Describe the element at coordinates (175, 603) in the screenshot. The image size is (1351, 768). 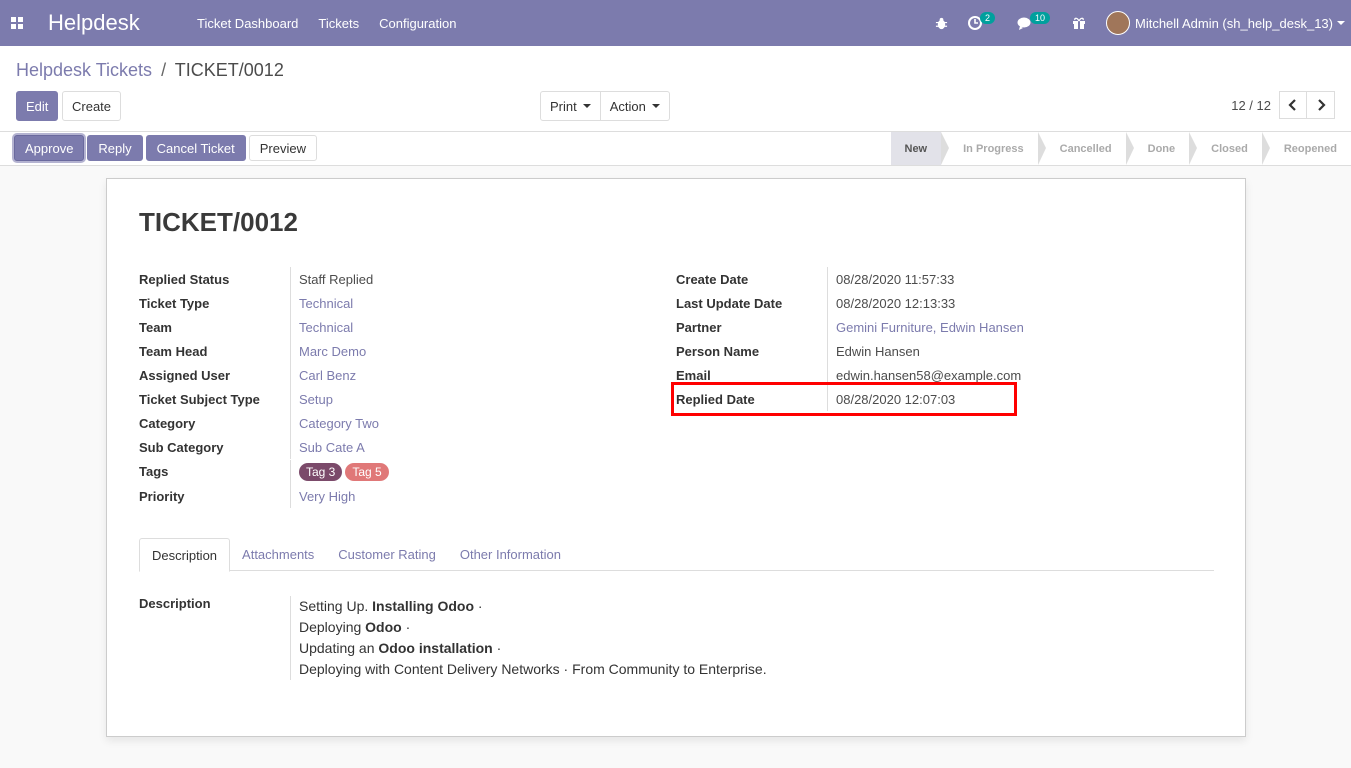
I see `description-label: Description` at that location.